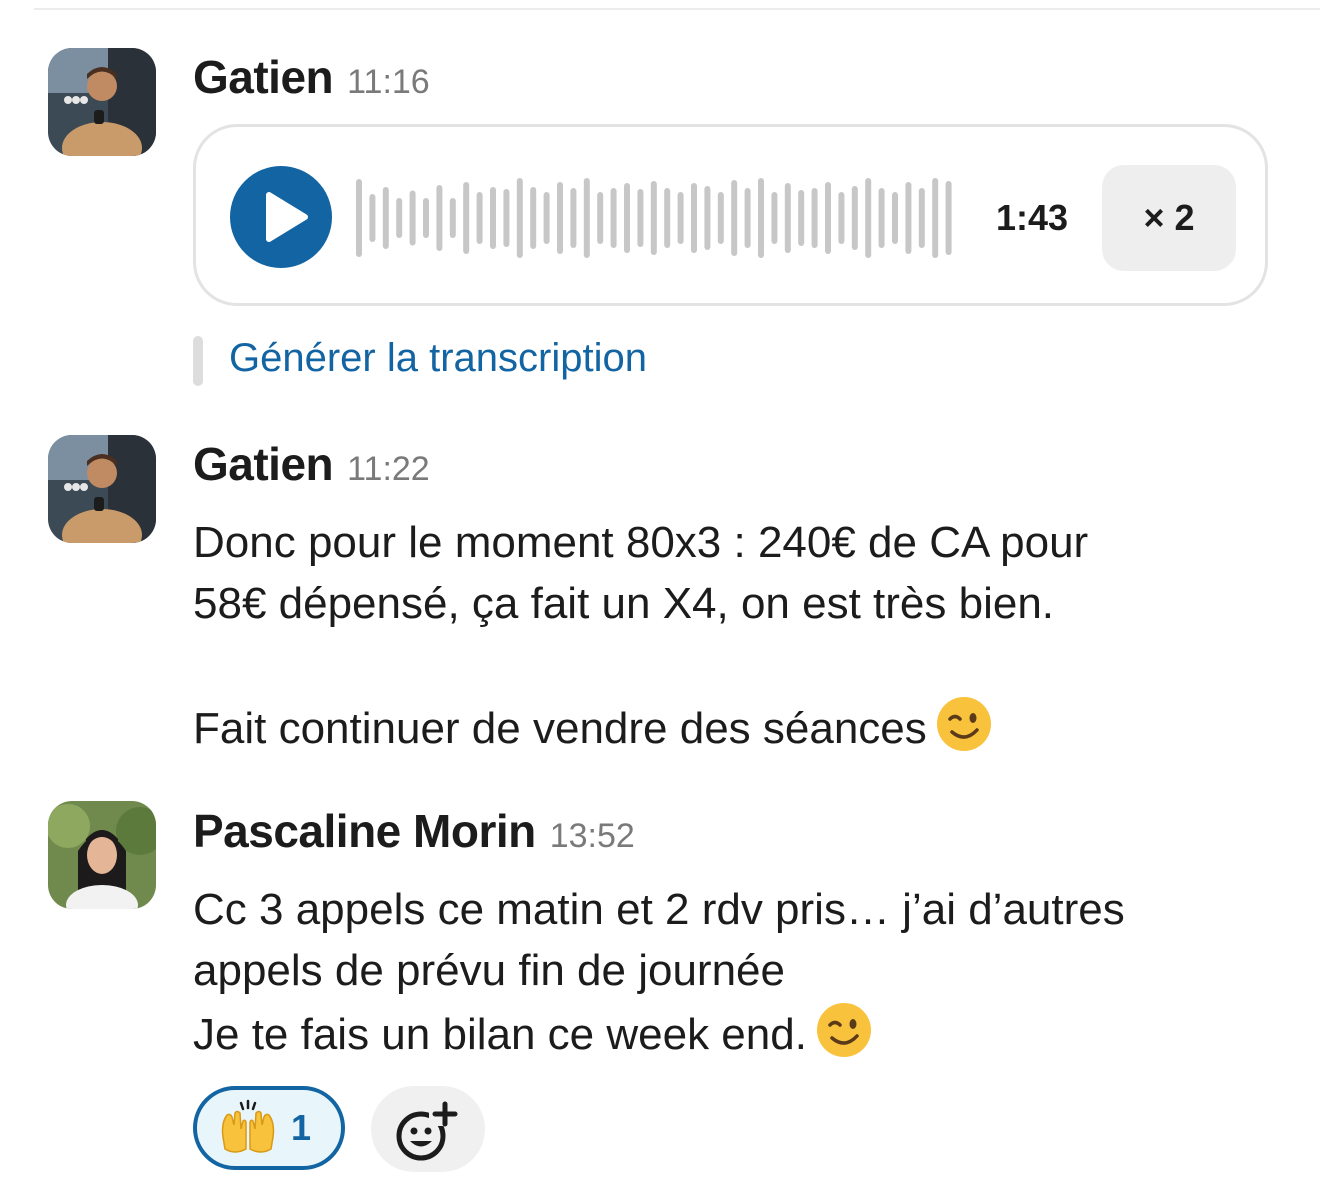 The width and height of the screenshot is (1320, 1196). What do you see at coordinates (1169, 218) in the screenshot?
I see `playback-speed-button: × 2` at bounding box center [1169, 218].